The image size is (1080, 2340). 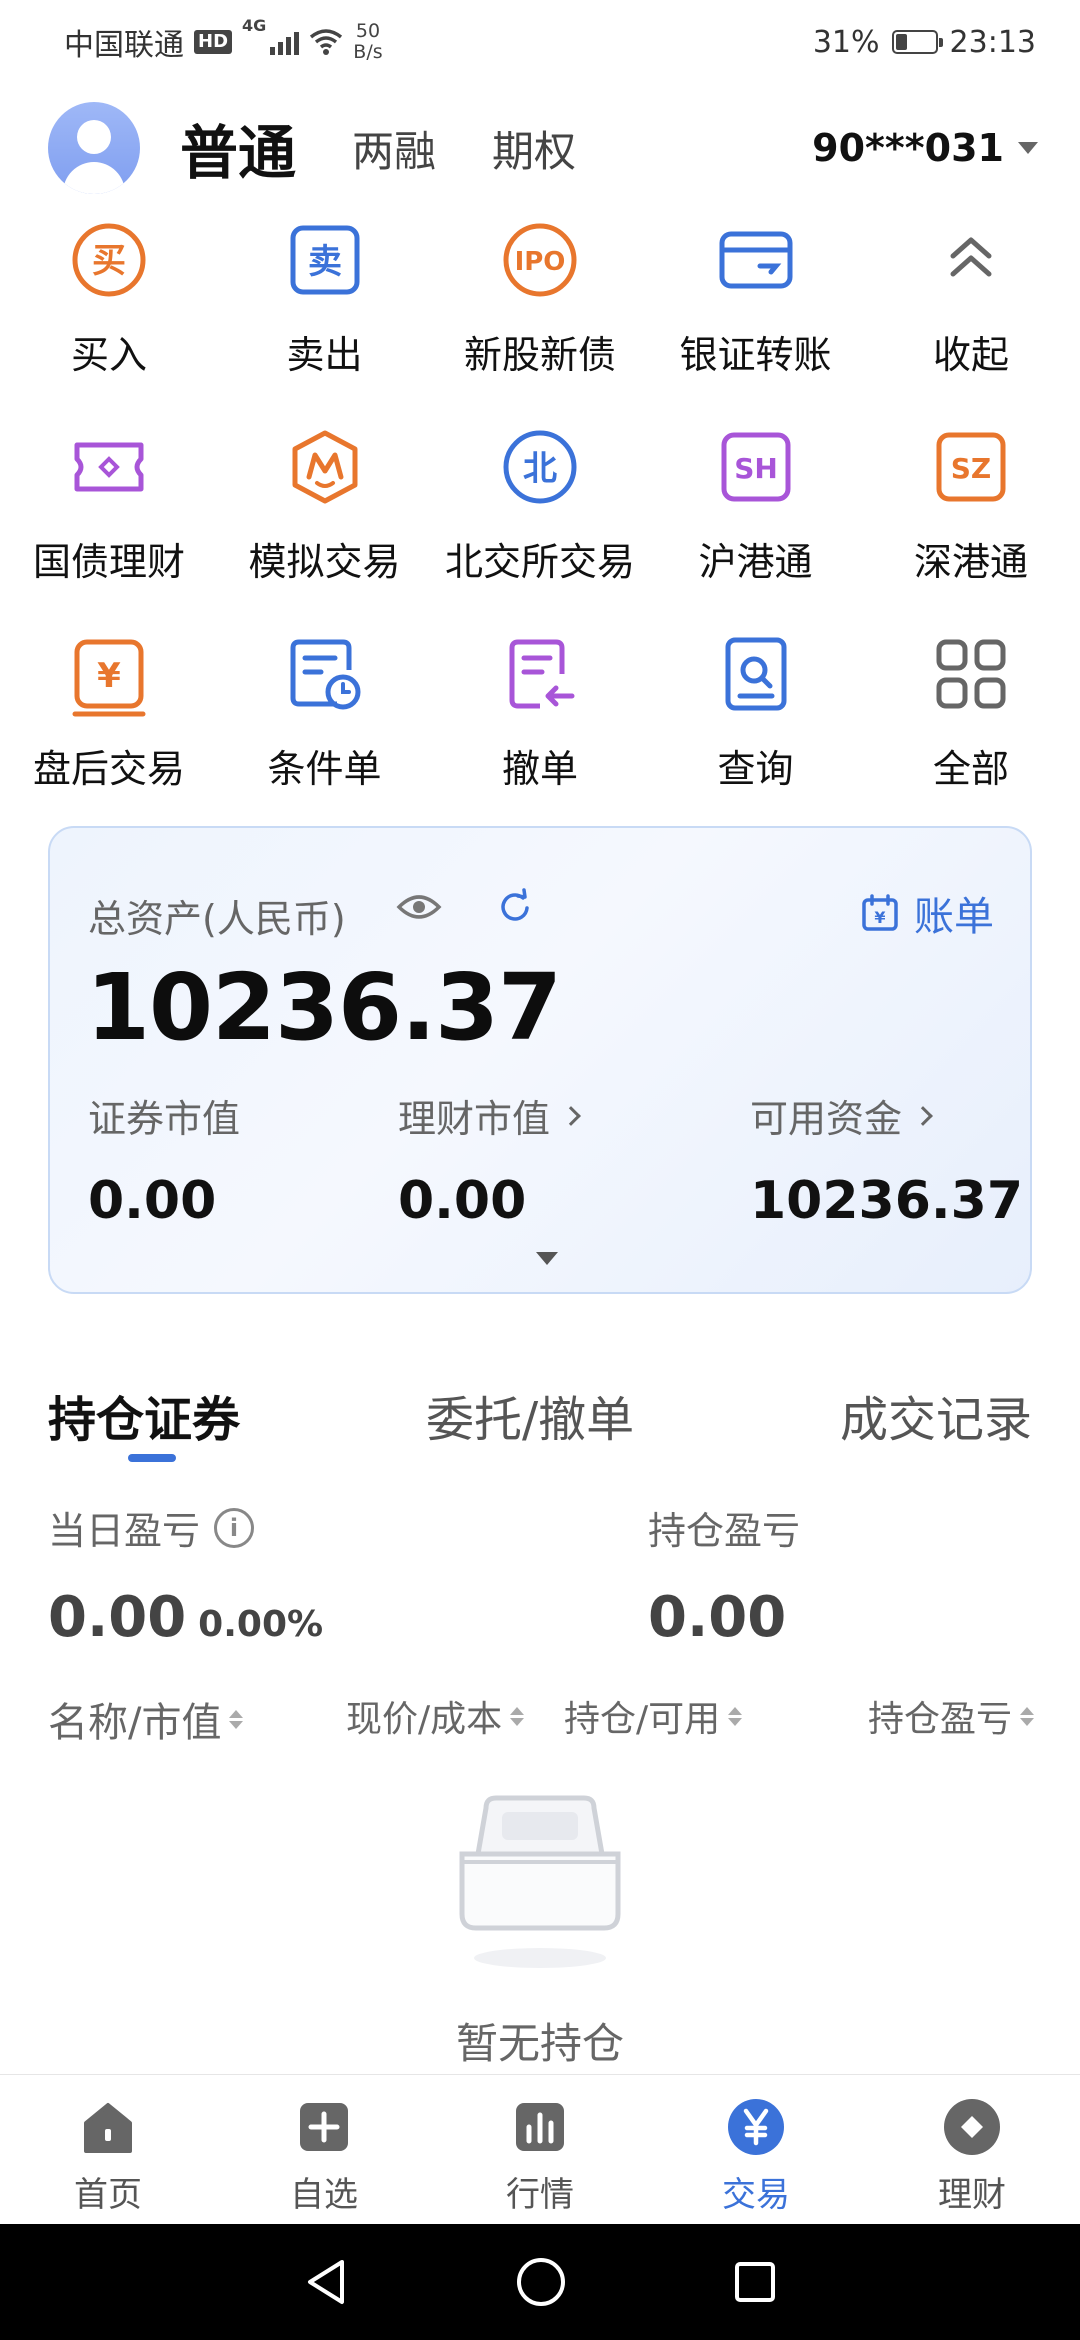 What do you see at coordinates (755, 2282) in the screenshot?
I see `recents-icon` at bounding box center [755, 2282].